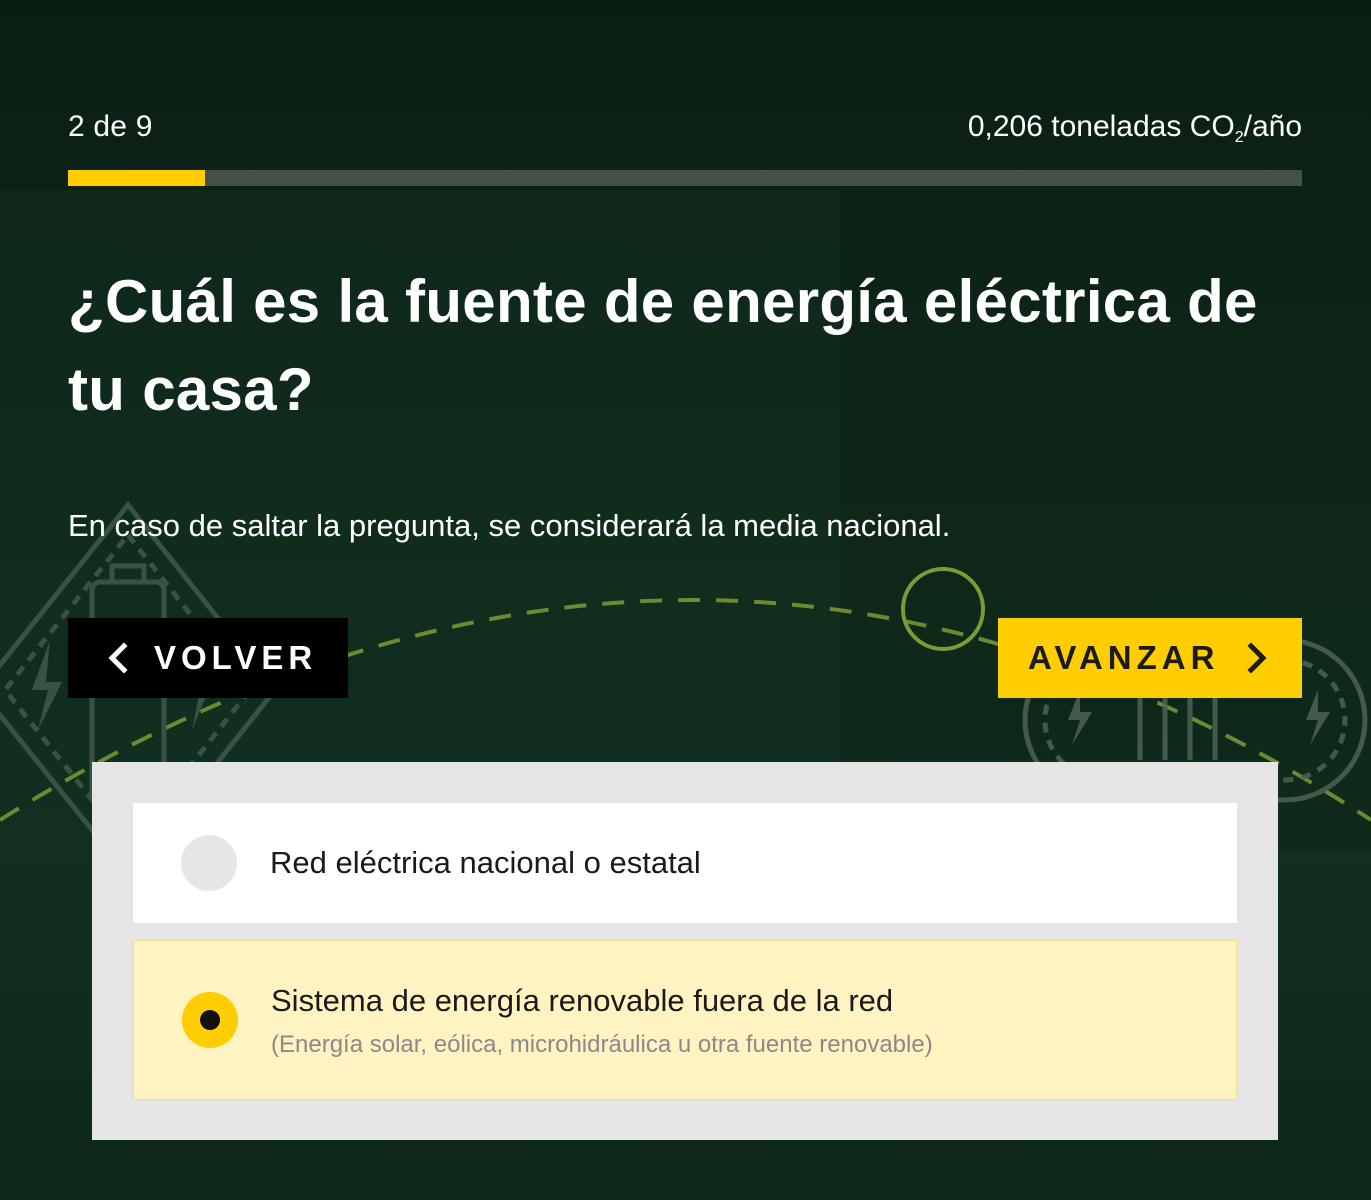 This screenshot has height=1200, width=1371. Describe the element at coordinates (485, 862) in the screenshot. I see `option-label: Red eléctrica nacional o estatal` at that location.